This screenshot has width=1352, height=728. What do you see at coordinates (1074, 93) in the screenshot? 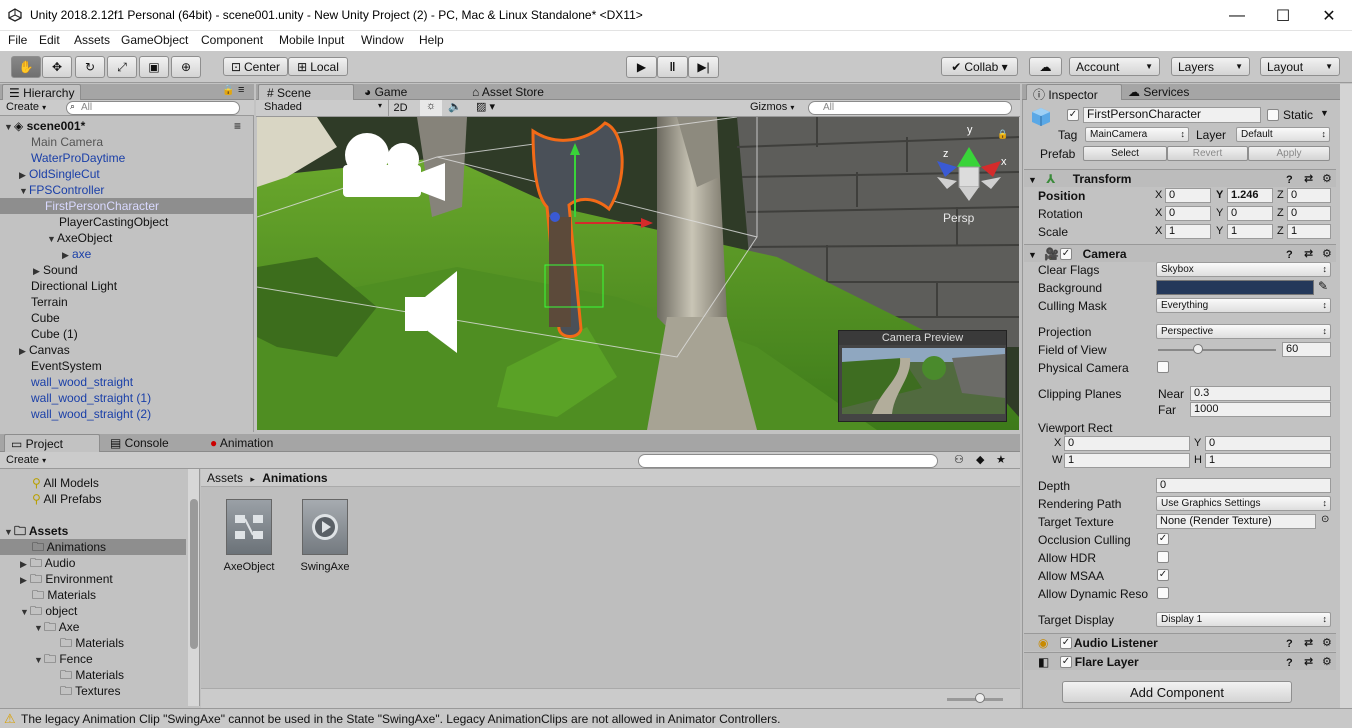
I see `tab-inspector: ⓘ Inspector` at bounding box center [1074, 93].